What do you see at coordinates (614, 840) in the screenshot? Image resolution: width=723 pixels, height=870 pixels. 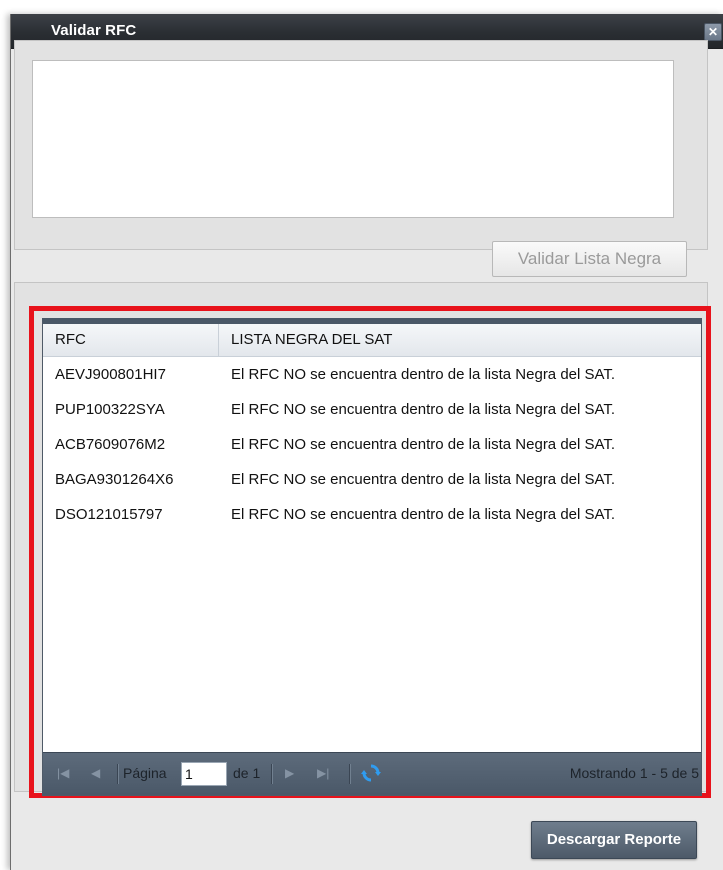 I see `descargar-reporte-button: Descargar Reporte` at bounding box center [614, 840].